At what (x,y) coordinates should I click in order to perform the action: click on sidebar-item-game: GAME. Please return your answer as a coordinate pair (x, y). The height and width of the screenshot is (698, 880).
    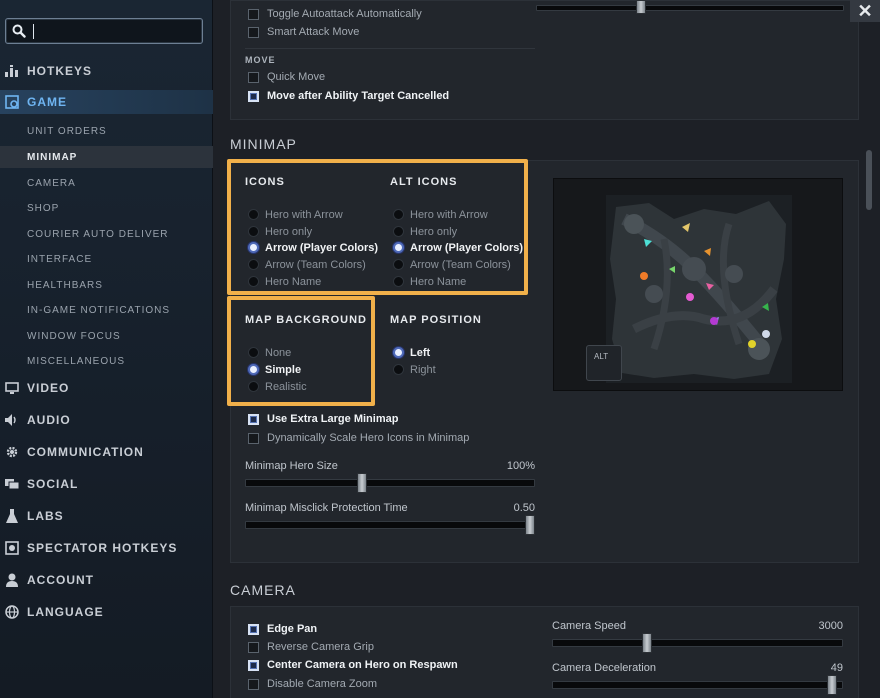
    Looking at the image, I should click on (106, 102).